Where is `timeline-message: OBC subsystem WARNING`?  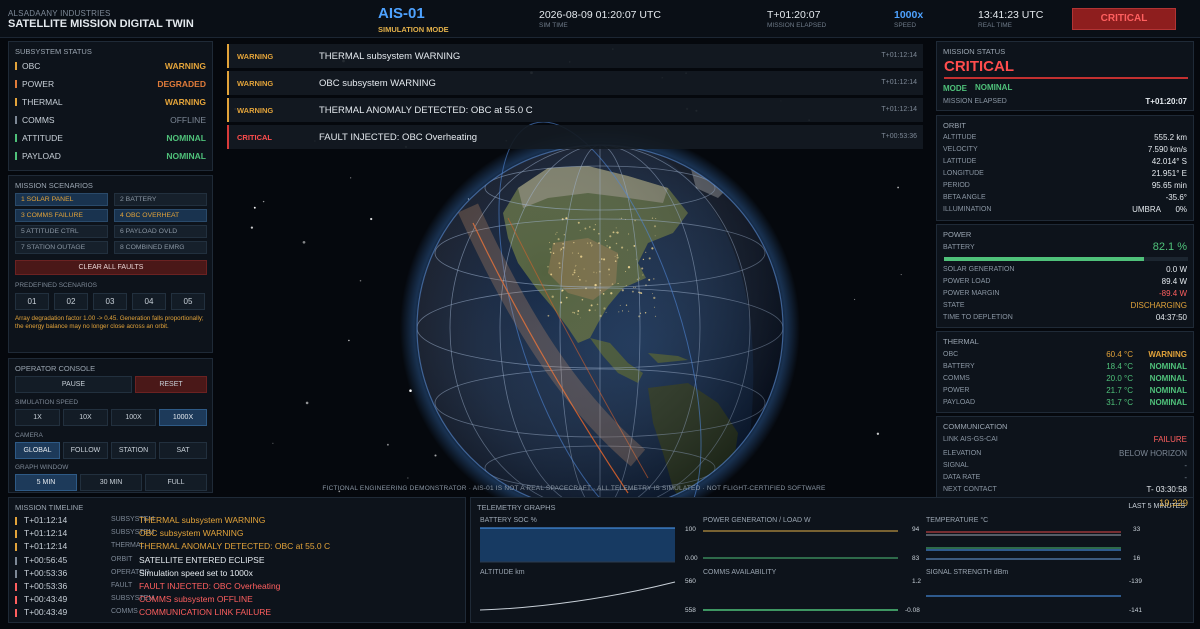
timeline-message: OBC subsystem WARNING is located at coordinates (191, 533).